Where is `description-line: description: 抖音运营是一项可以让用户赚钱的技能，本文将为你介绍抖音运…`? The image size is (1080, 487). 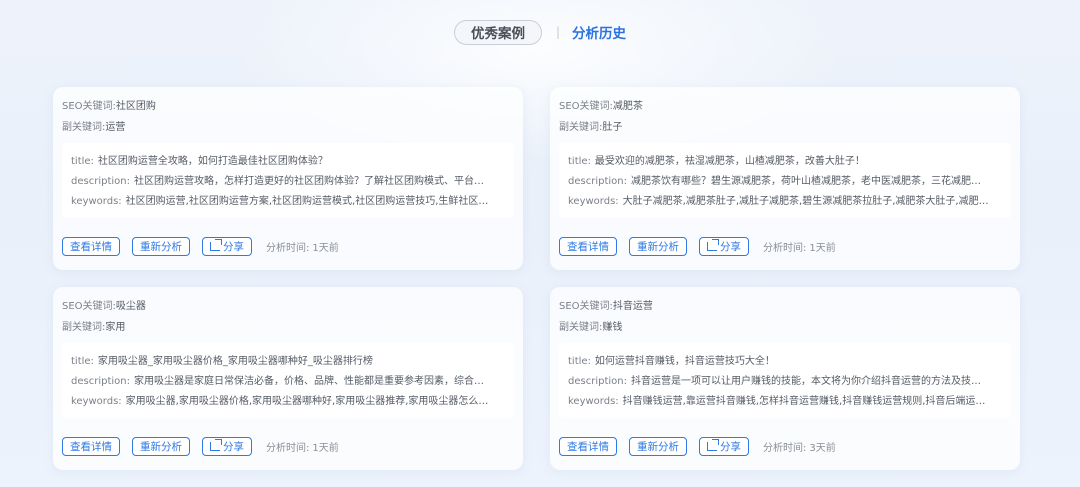 description-line: description: 抖音运营是一项可以让用户赚钱的技能，本文将为你介绍抖音运… is located at coordinates (774, 381).